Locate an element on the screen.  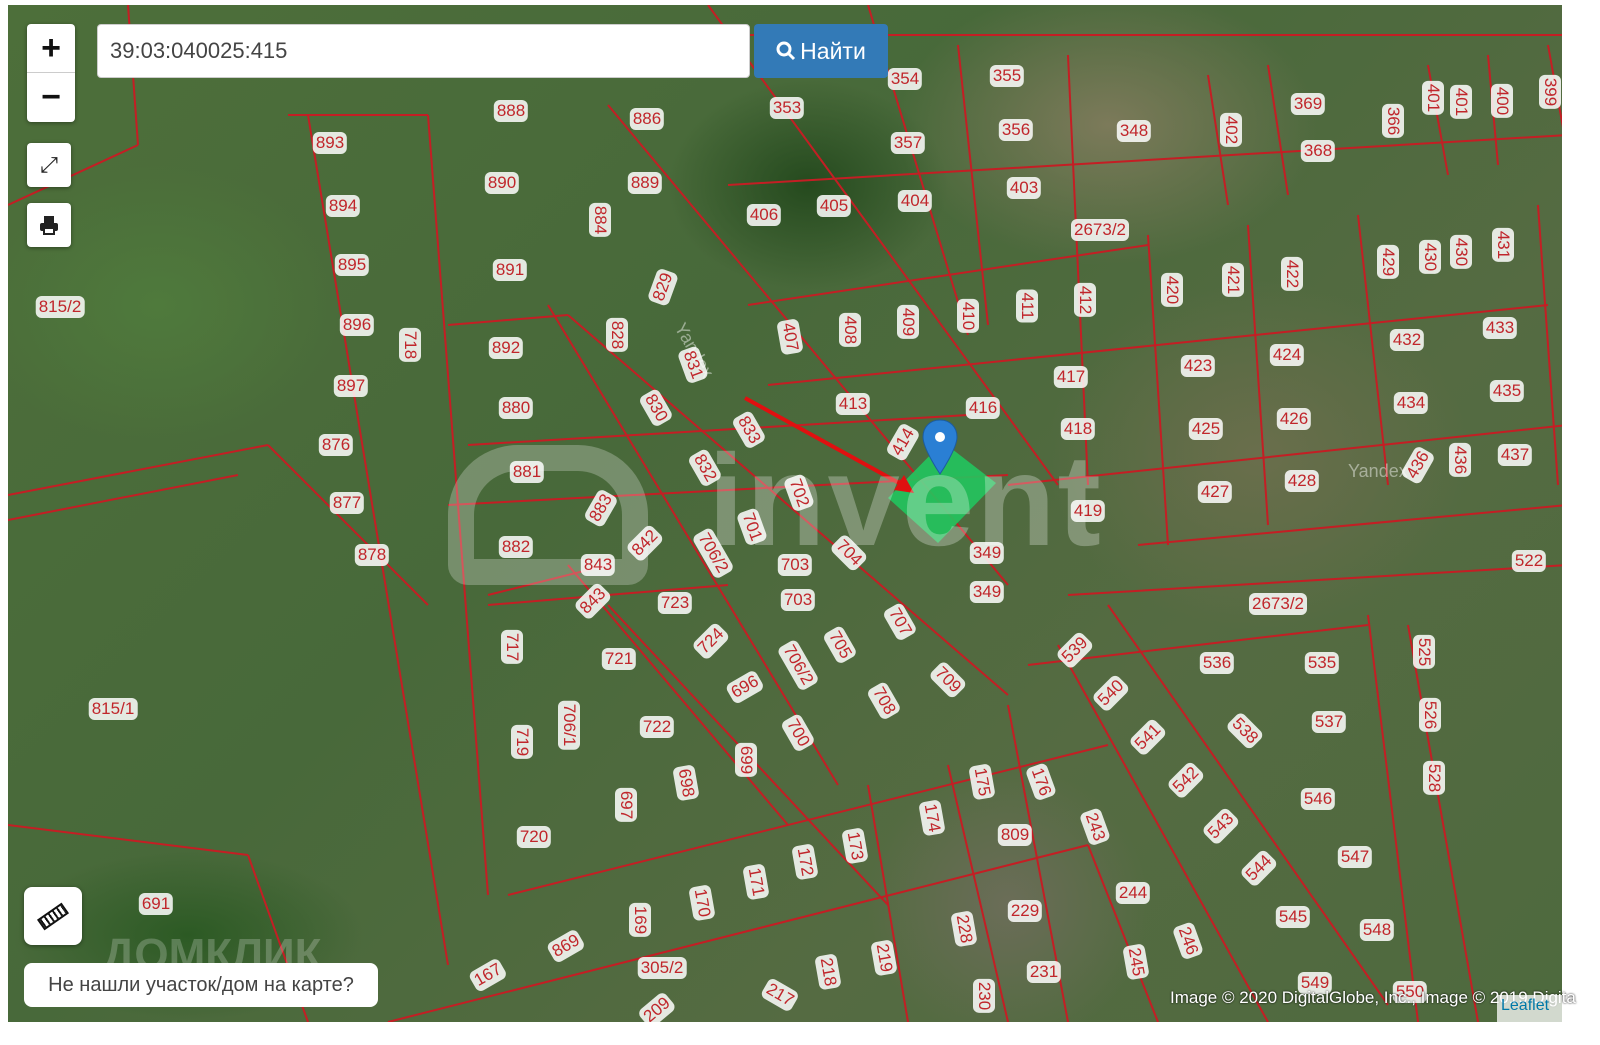
parcel-label: 878 is located at coordinates (372, 555).